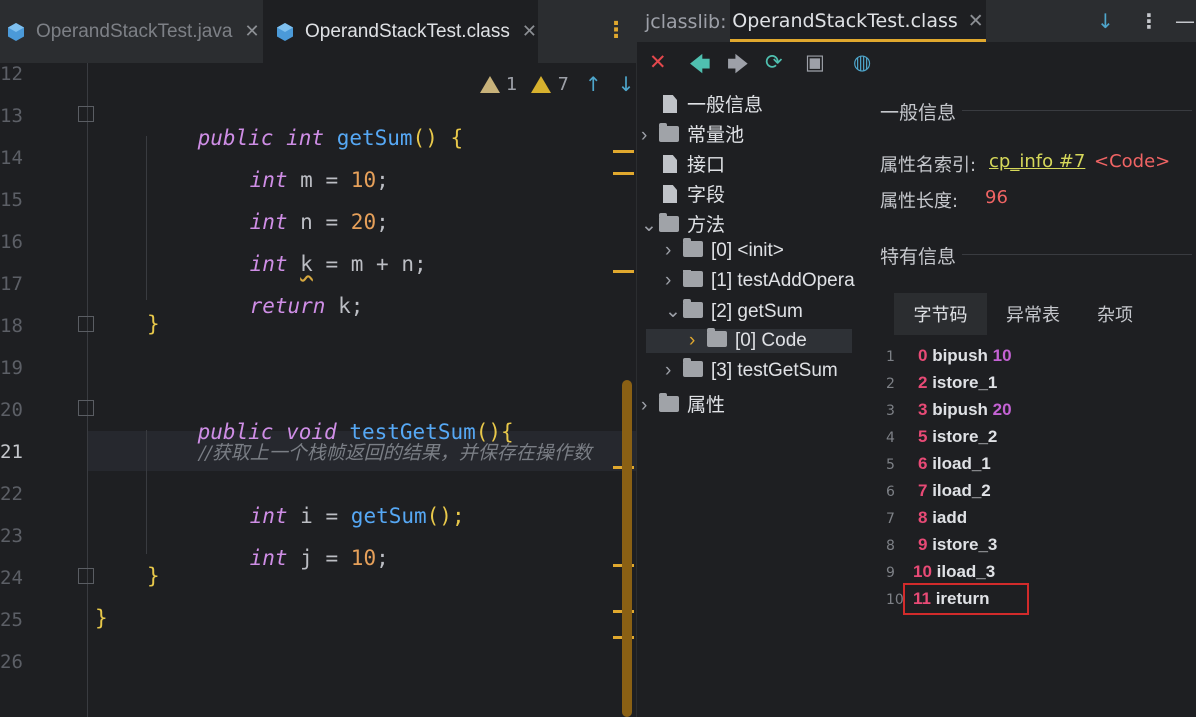  What do you see at coordinates (700, 67) in the screenshot?
I see `back-icon: 🡄` at bounding box center [700, 67].